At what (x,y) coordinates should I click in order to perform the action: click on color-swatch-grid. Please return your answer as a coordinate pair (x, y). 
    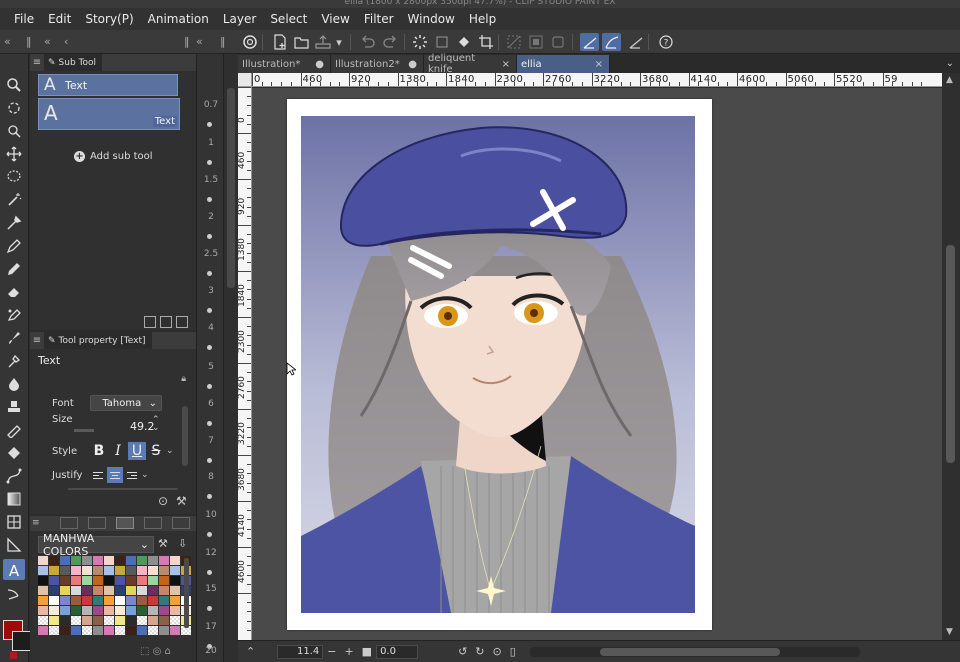
    Looking at the image, I should click on (114, 595).